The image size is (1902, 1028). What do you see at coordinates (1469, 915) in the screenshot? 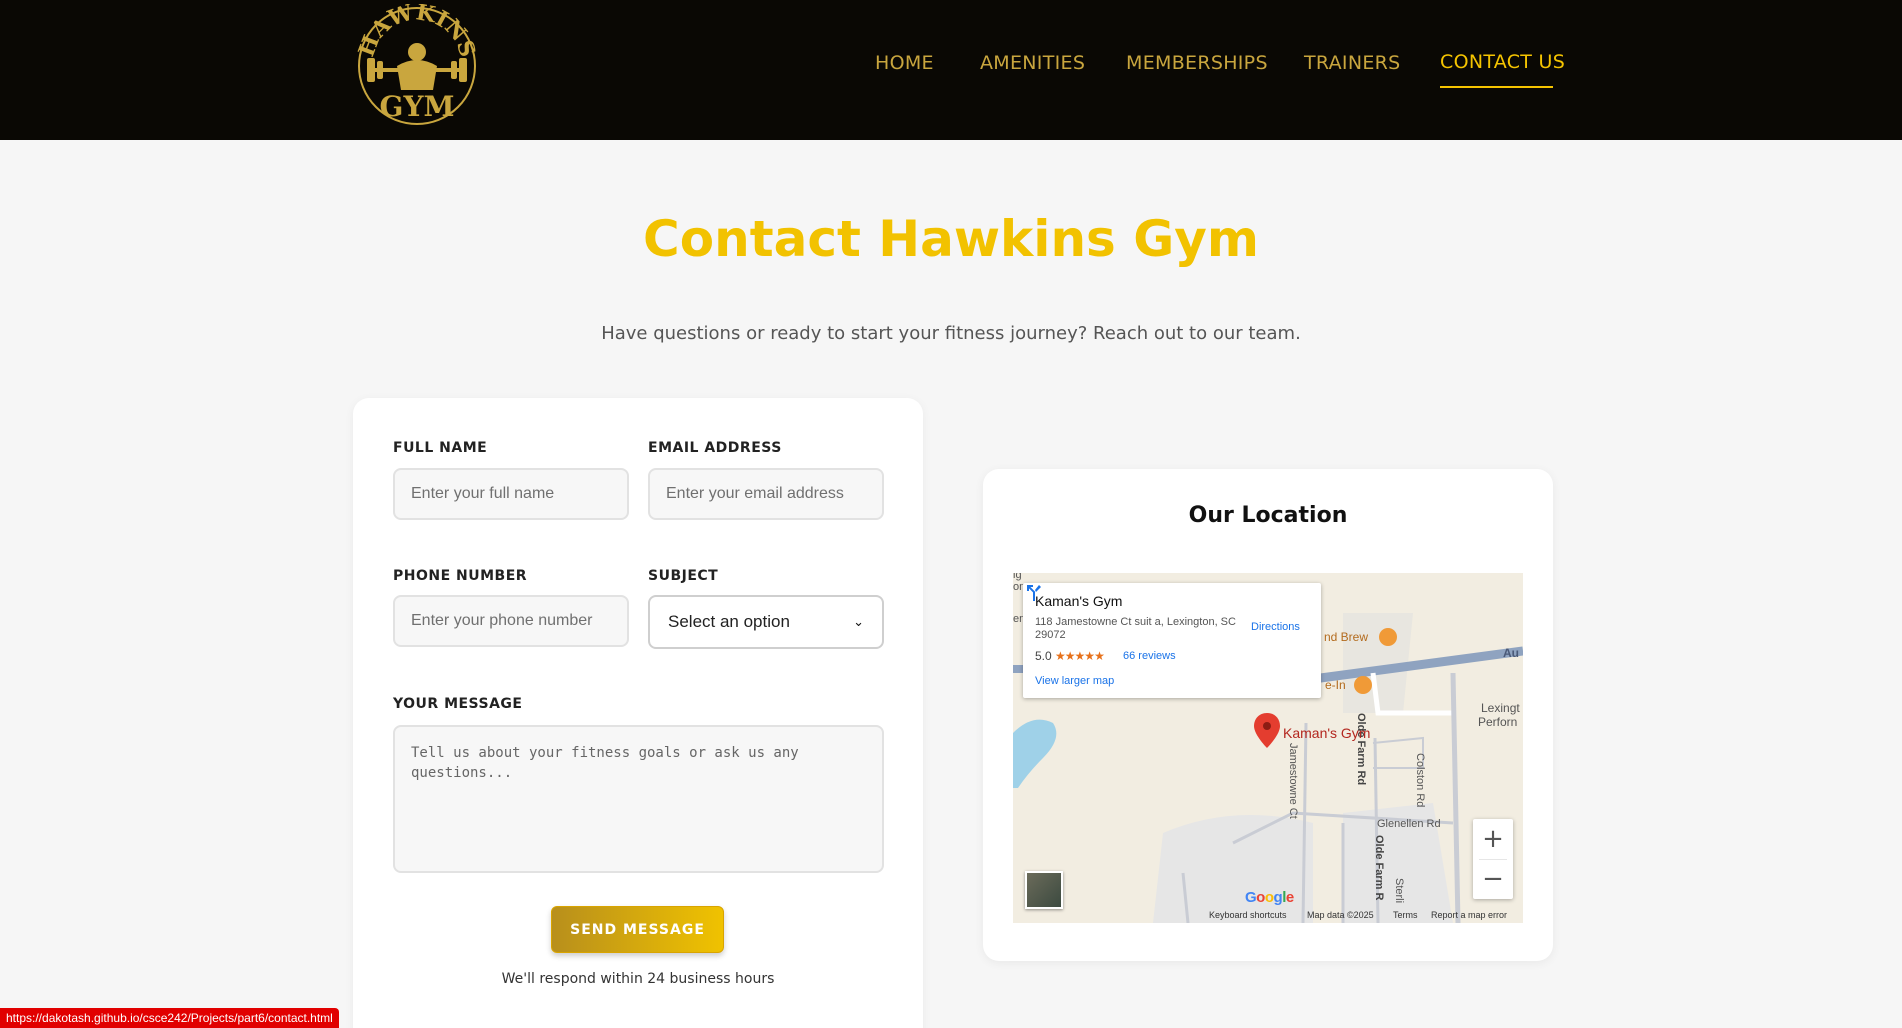
I see `report-map-error-link: Report a map error` at bounding box center [1469, 915].